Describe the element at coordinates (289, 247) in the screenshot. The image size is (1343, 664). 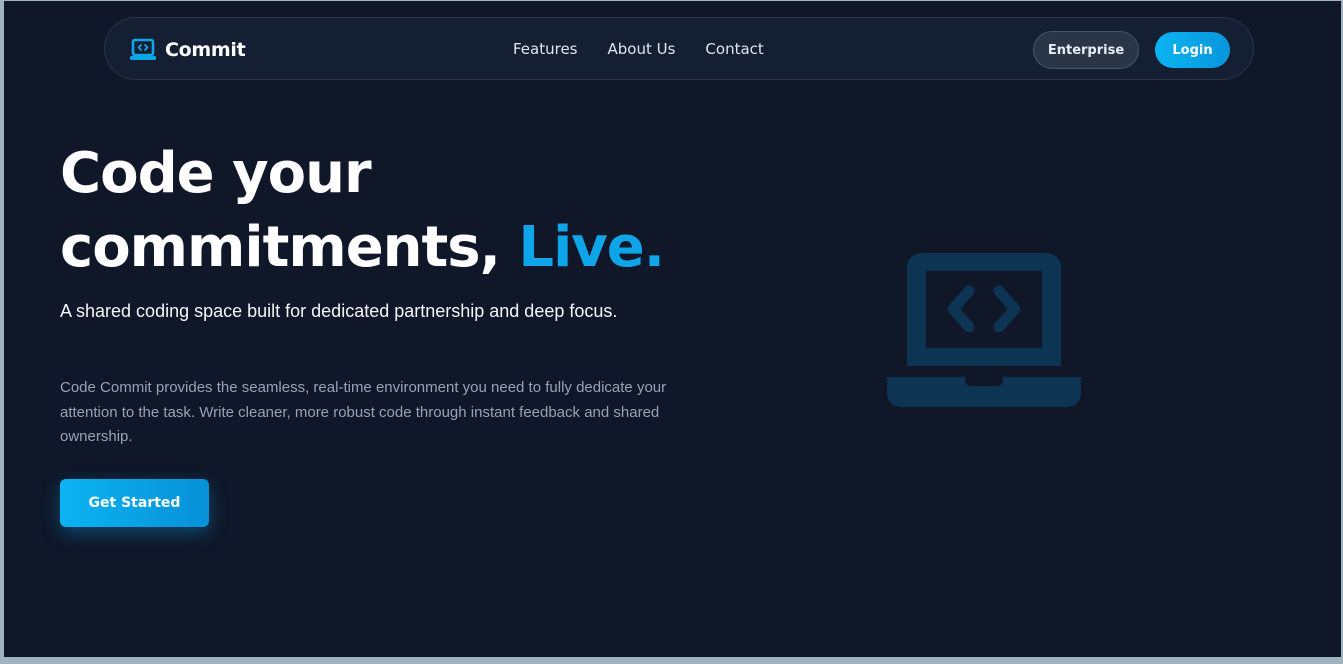
I see `hero-title-line2: commitments,` at that location.